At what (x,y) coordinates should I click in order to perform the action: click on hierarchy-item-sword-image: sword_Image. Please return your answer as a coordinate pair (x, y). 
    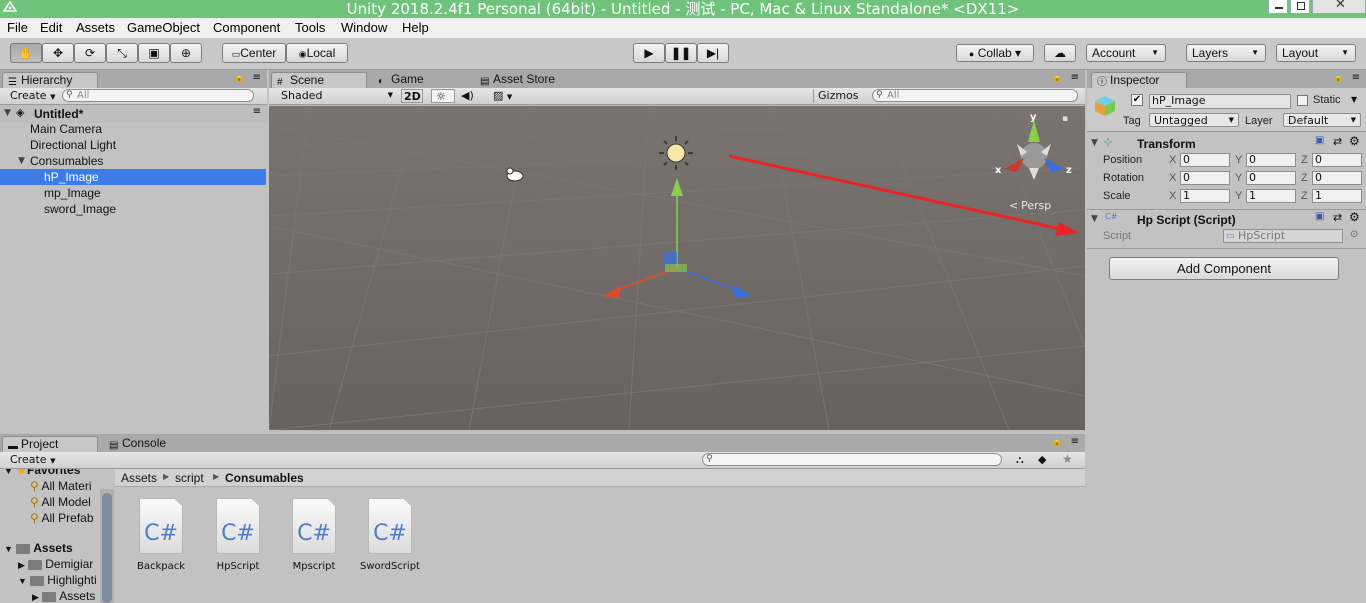
    Looking at the image, I should click on (133, 209).